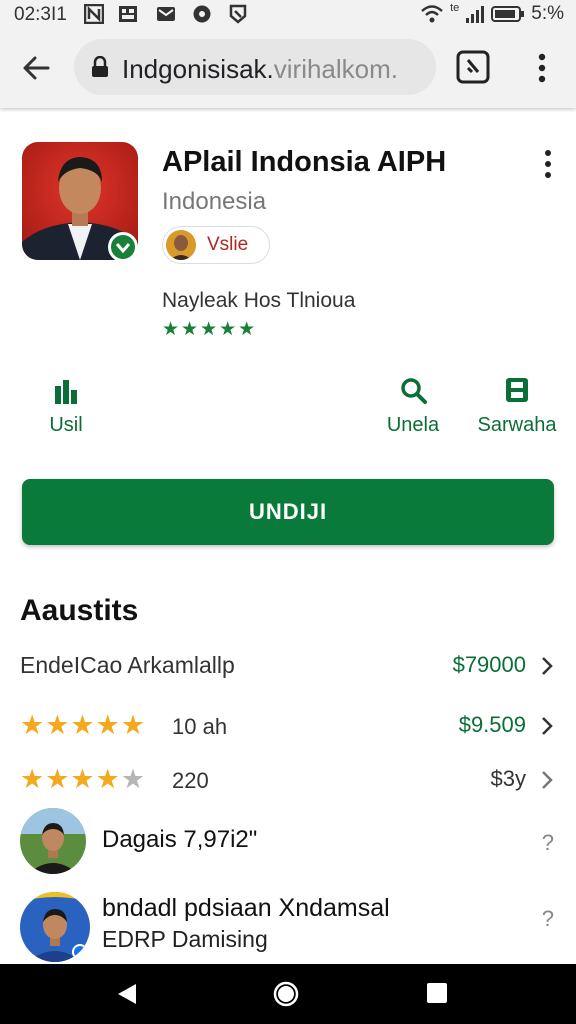  I want to click on system-nav-bar, so click(288, 994).